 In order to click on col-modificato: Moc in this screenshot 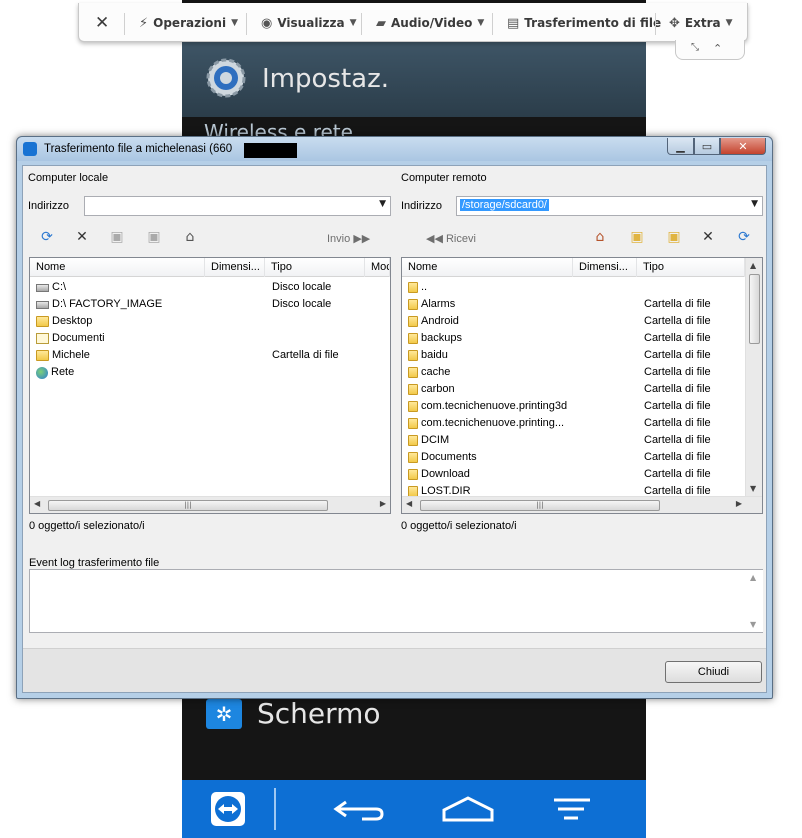, I will do `click(377, 267)`.